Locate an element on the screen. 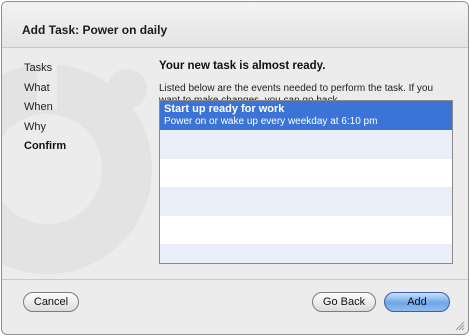 Image resolution: width=470 pixels, height=336 pixels. step-why: Why is located at coordinates (35, 126).